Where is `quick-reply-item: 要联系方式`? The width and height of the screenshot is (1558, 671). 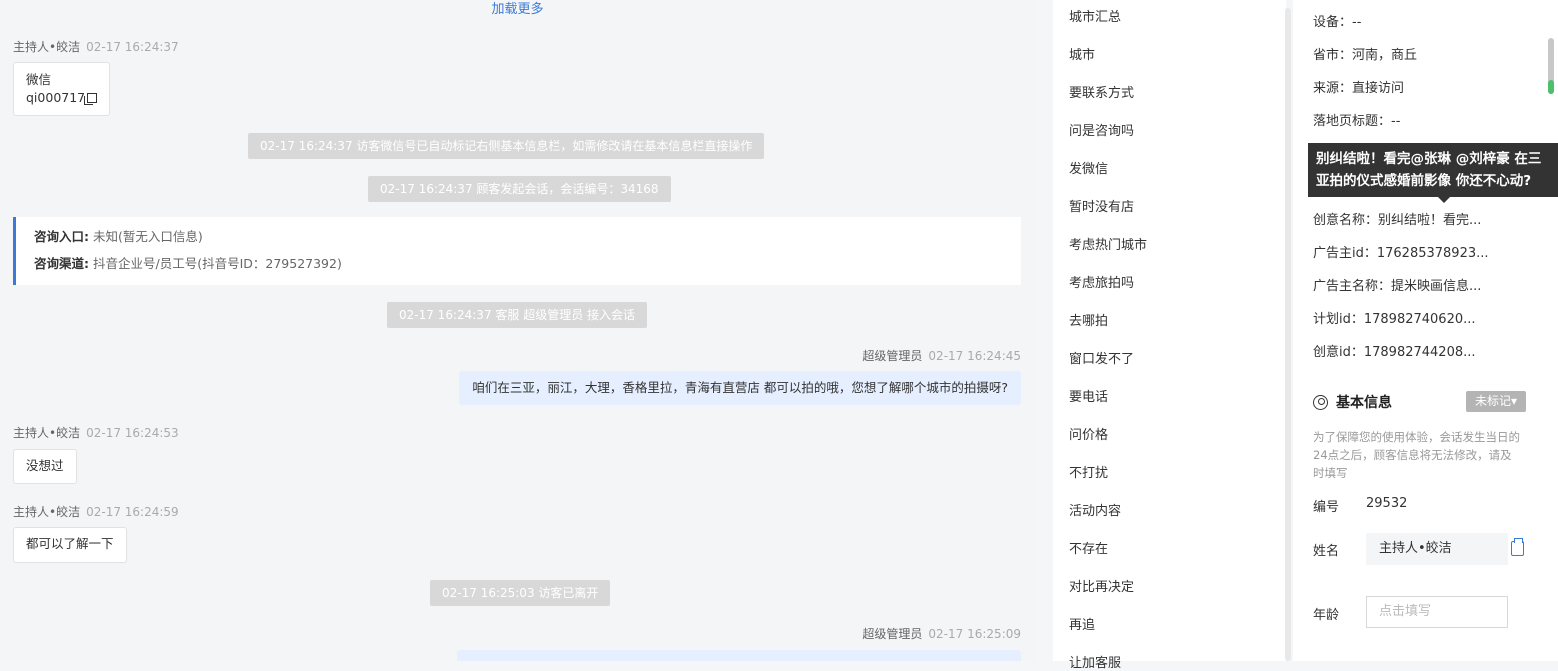 quick-reply-item: 要联系方式 is located at coordinates (1101, 91).